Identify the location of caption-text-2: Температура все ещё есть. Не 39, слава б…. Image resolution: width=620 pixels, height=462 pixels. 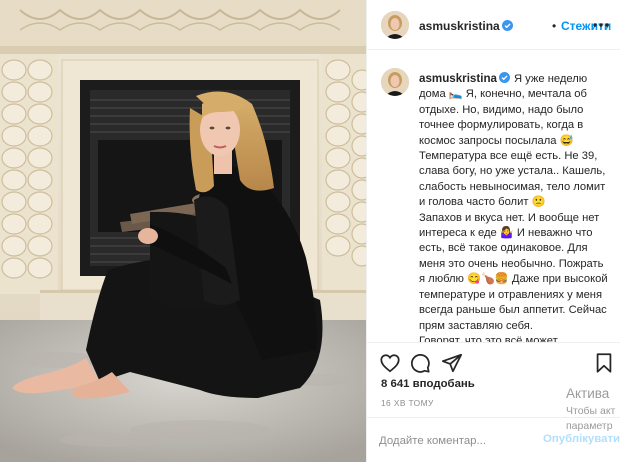
(512, 179).